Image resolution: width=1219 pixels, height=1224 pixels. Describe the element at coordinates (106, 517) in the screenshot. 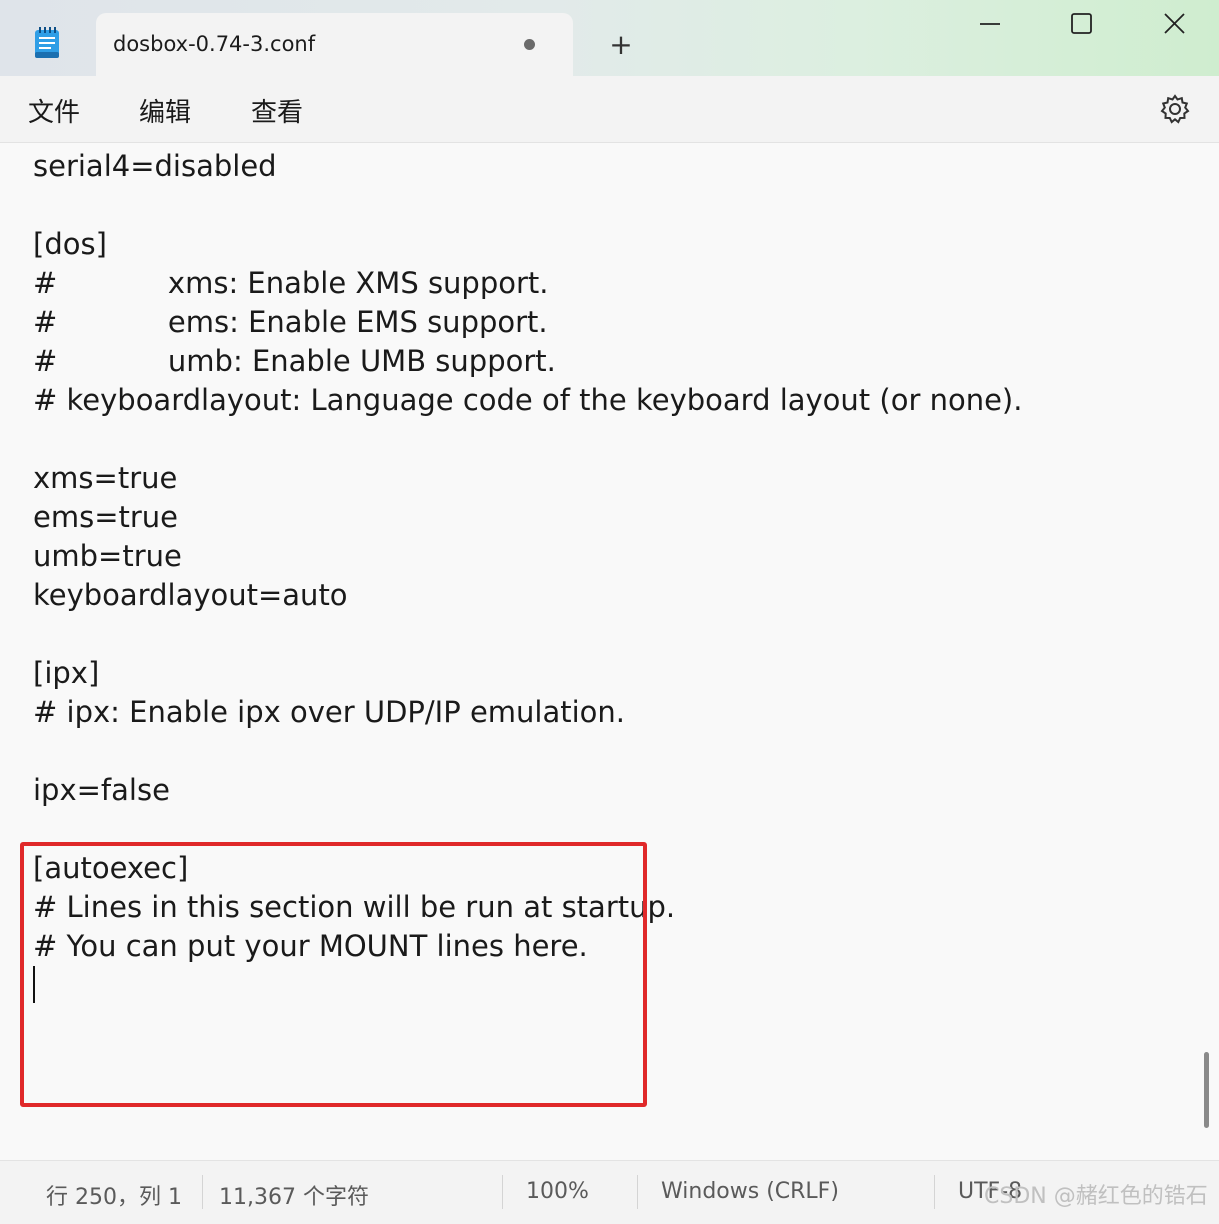

I see `editor-line: ems=true` at that location.